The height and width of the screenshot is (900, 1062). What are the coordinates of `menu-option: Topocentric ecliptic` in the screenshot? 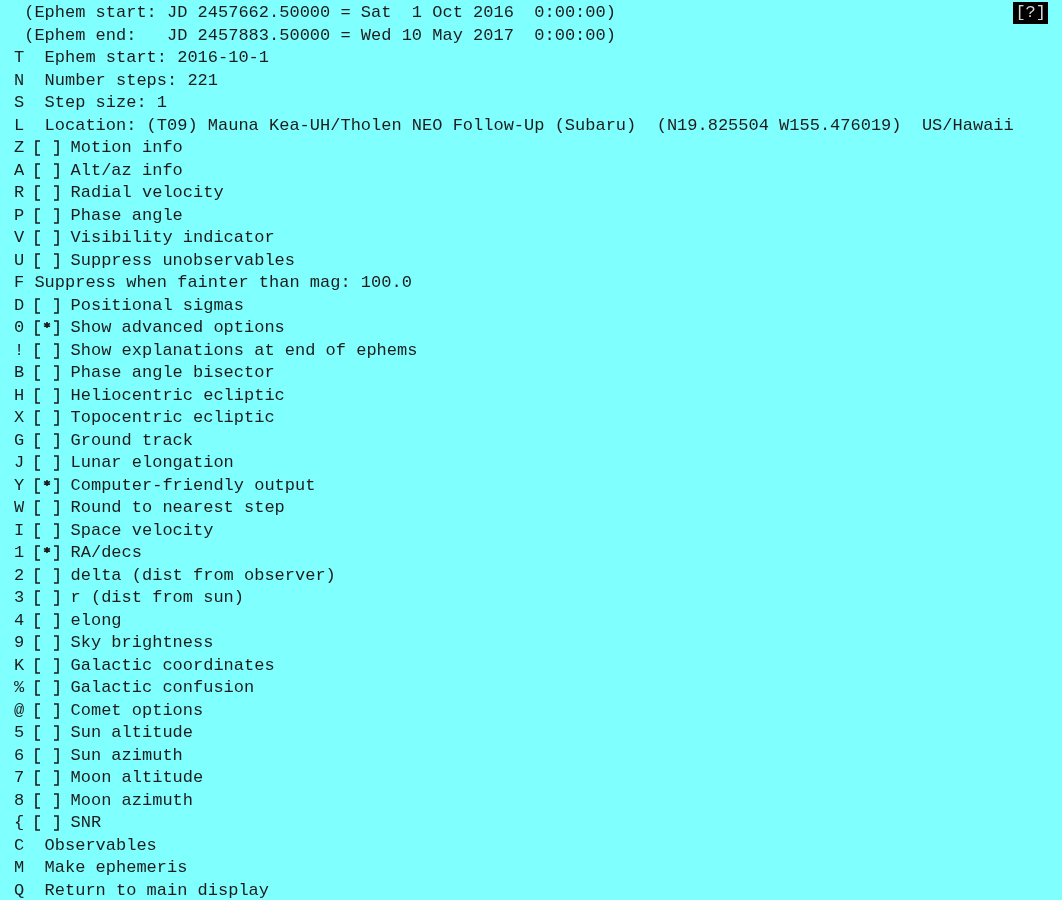 It's located at (172, 418).